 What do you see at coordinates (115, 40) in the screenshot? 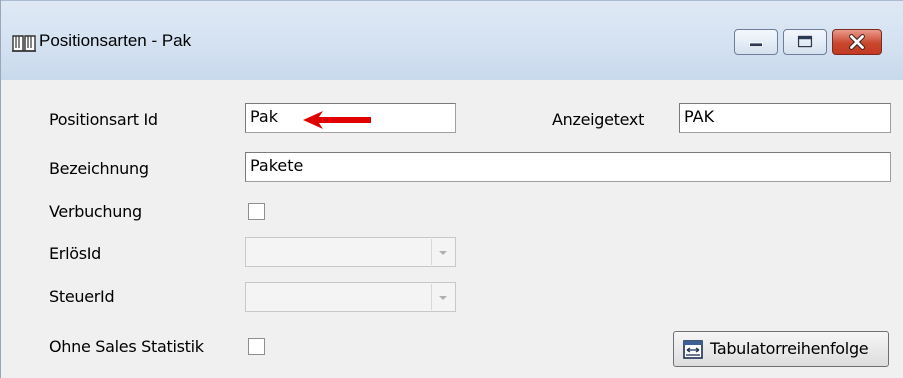
I see `window-title: Positionsarten - Pak` at bounding box center [115, 40].